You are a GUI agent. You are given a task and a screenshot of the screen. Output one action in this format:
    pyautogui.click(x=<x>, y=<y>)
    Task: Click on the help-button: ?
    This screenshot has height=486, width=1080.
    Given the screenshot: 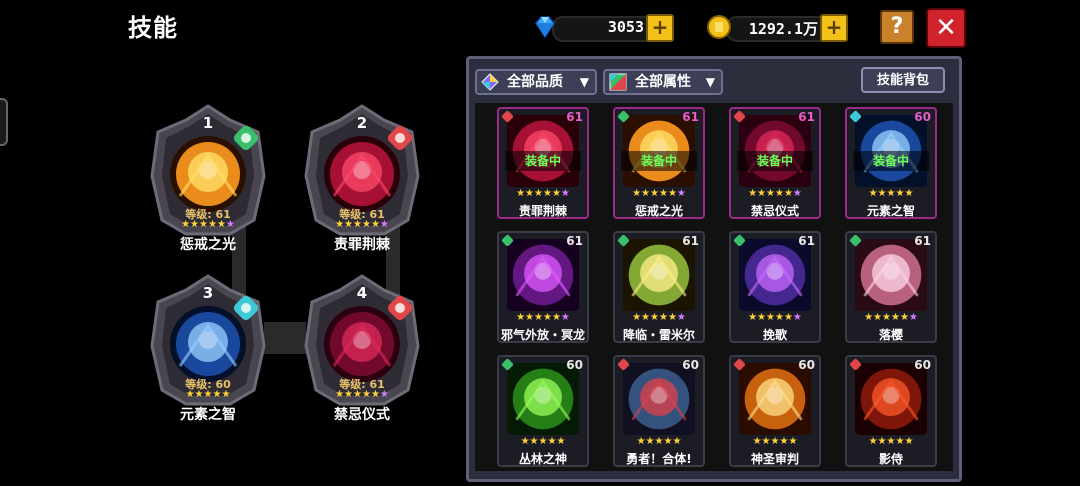 What is the action you would take?
    pyautogui.click(x=897, y=27)
    